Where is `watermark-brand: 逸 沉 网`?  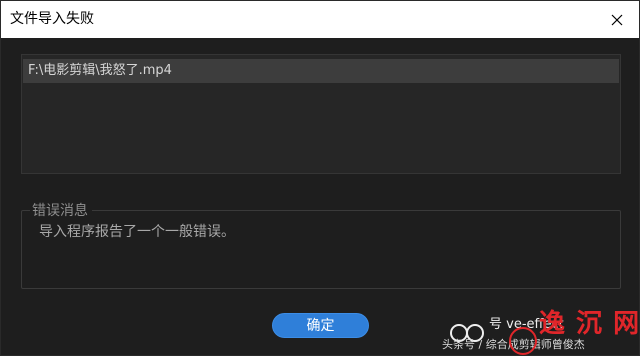 watermark-brand: 逸 沉 网 is located at coordinates (589, 324).